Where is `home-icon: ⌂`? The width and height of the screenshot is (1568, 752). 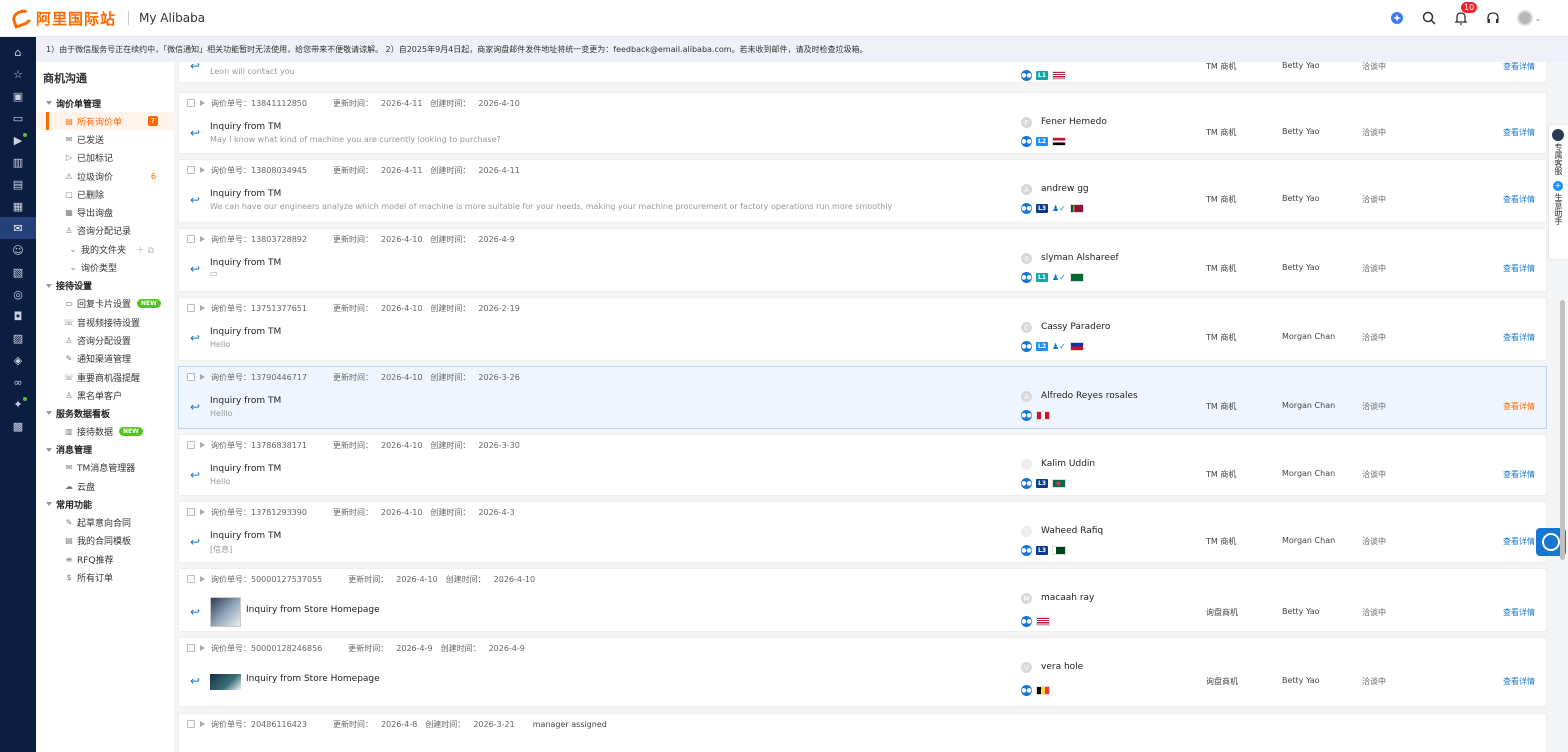
home-icon: ⌂ is located at coordinates (18, 52).